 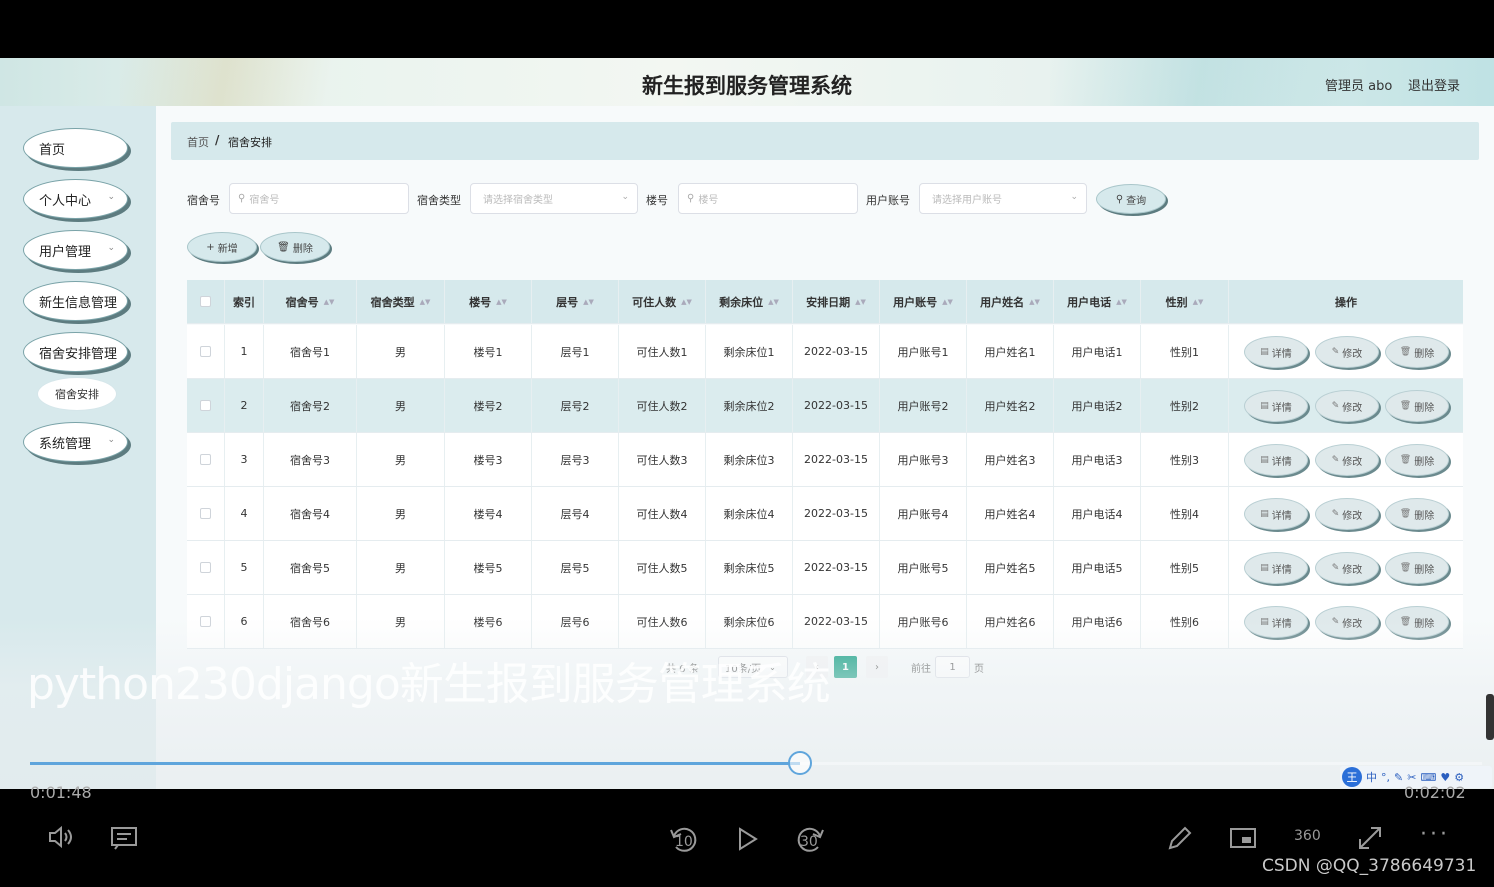 I want to click on goto-page-input: 1, so click(x=952, y=667).